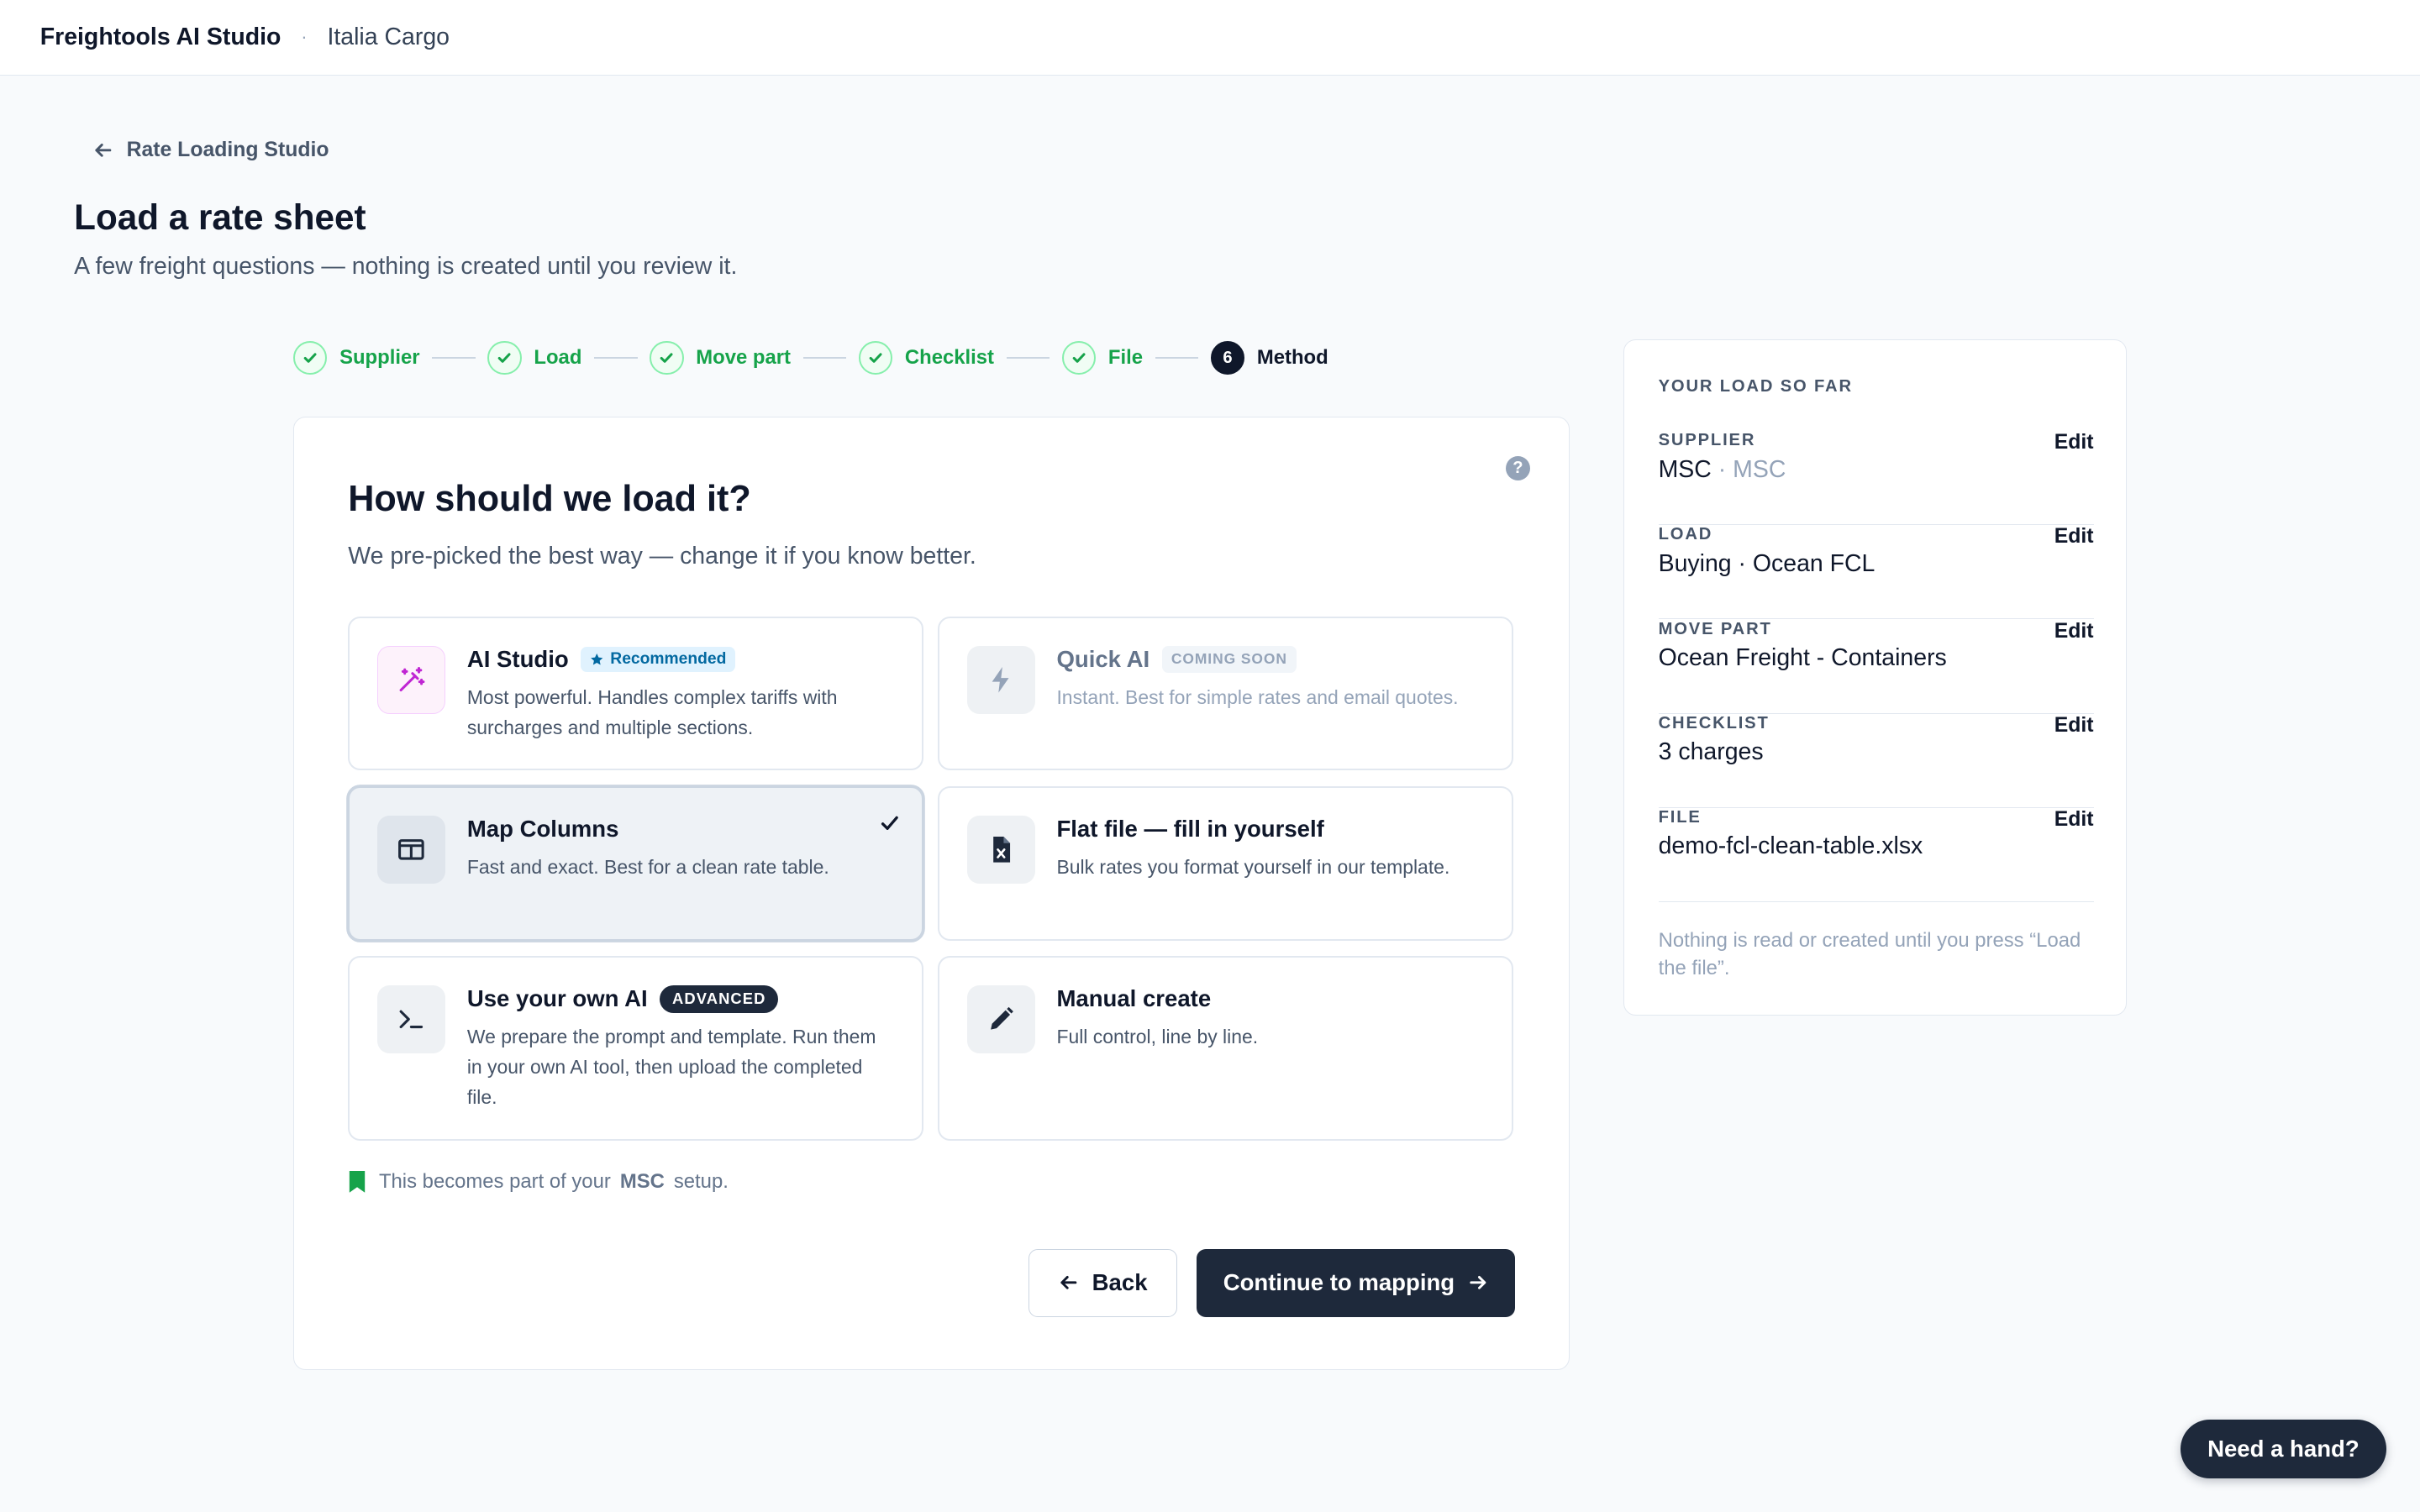 The height and width of the screenshot is (1512, 2420). What do you see at coordinates (379, 358) in the screenshot?
I see `step-label: Supplier` at bounding box center [379, 358].